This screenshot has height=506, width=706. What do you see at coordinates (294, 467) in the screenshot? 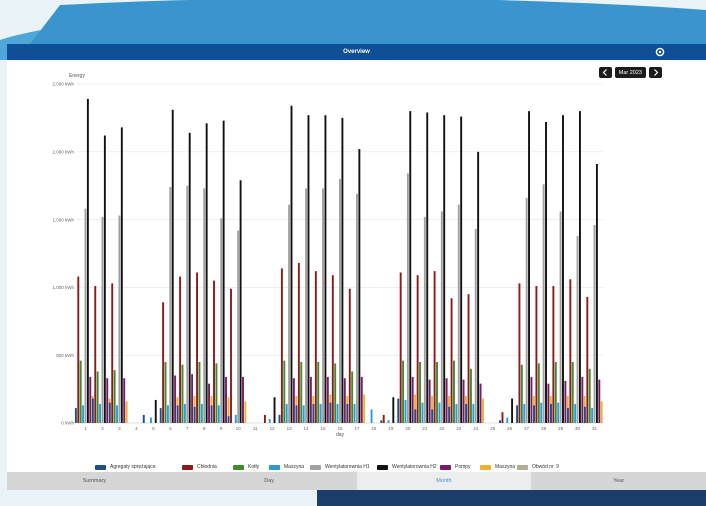
I see `legend-label: Maszyna` at bounding box center [294, 467].